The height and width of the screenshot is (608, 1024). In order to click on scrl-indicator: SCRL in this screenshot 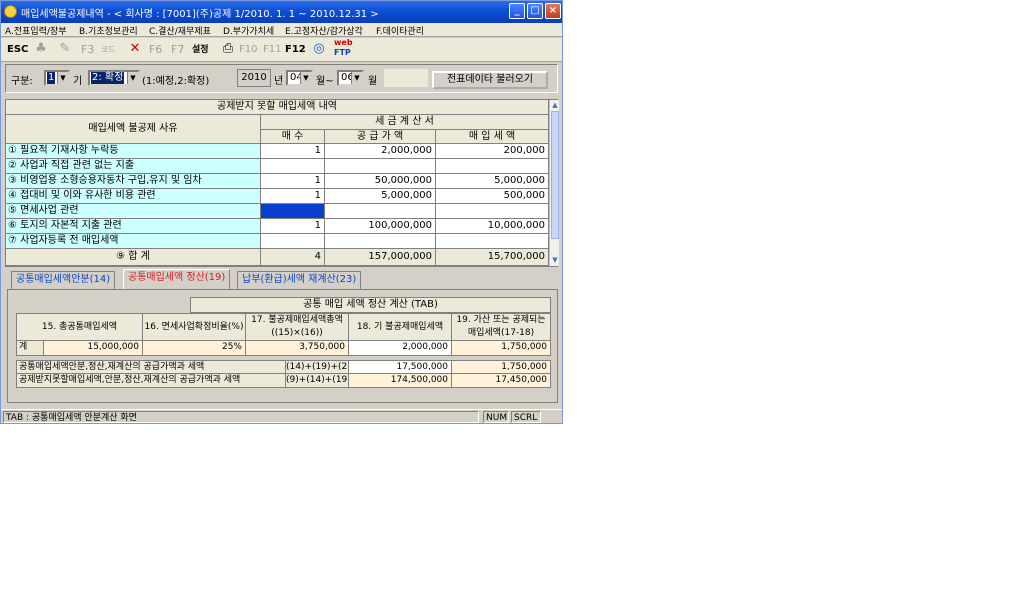, I will do `click(526, 417)`.